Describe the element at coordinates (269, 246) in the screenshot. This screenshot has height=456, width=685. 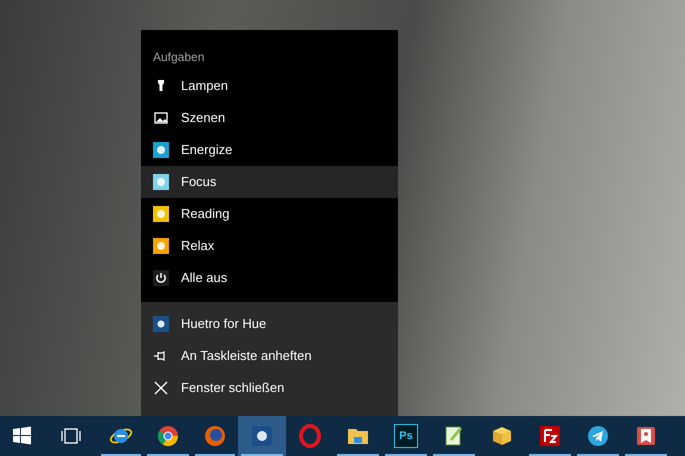
I see `task-item: Relax` at that location.